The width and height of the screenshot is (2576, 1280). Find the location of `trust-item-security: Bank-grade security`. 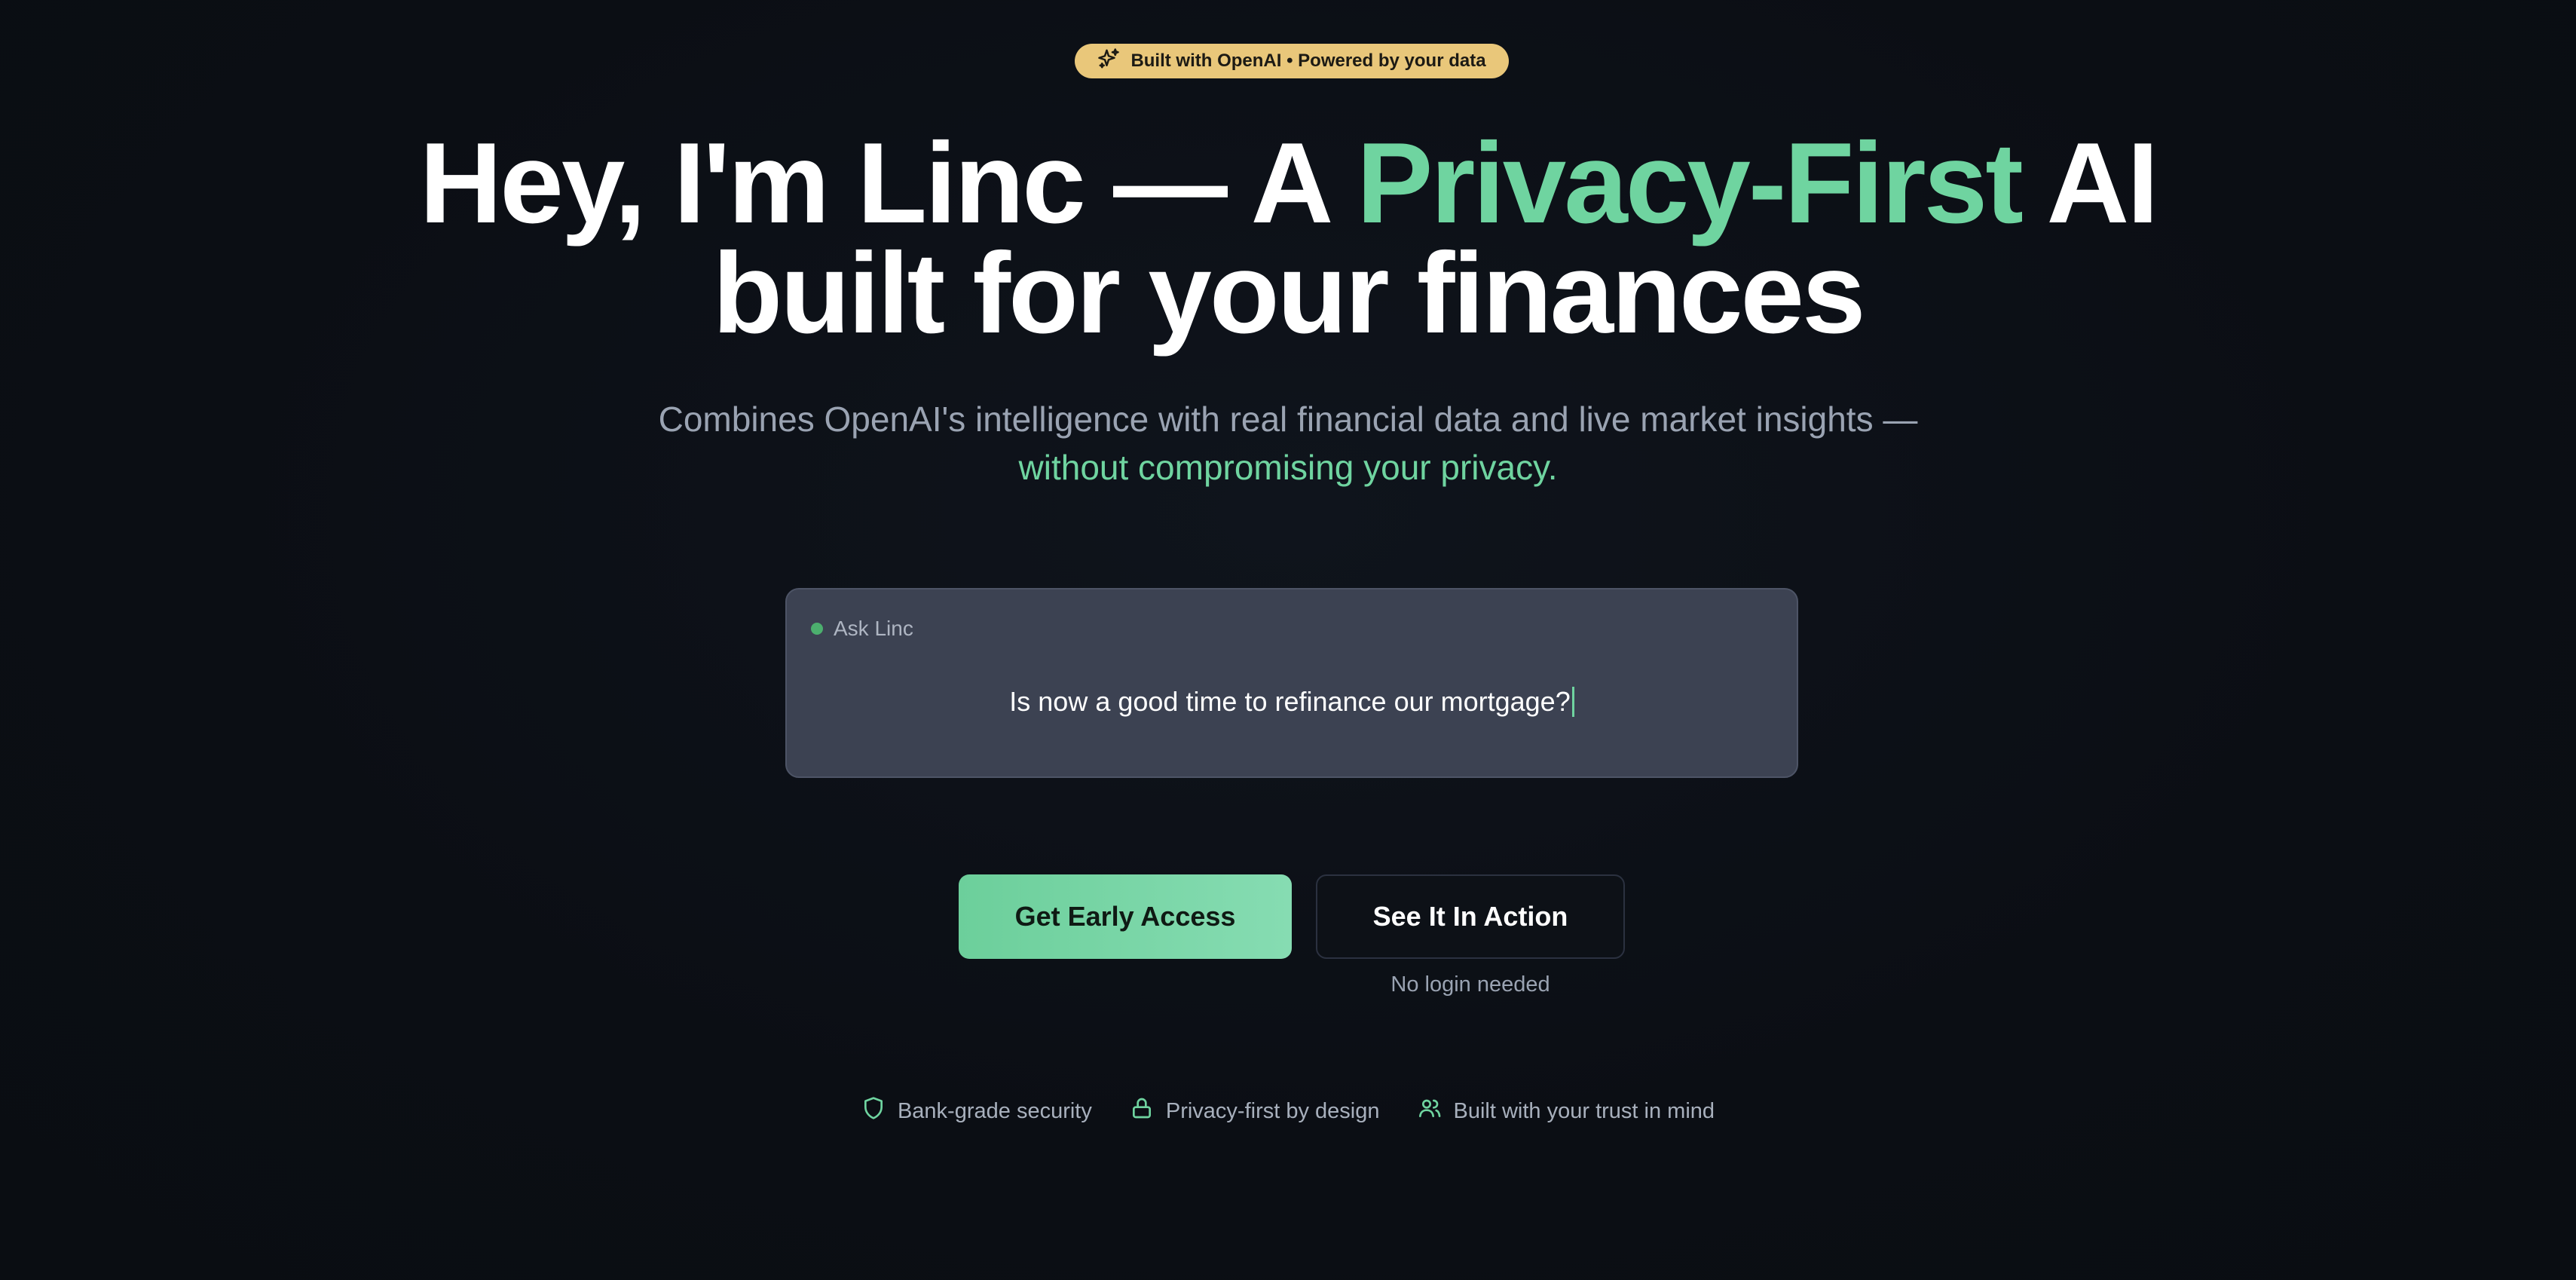

trust-item-security: Bank-grade security is located at coordinates (977, 1111).